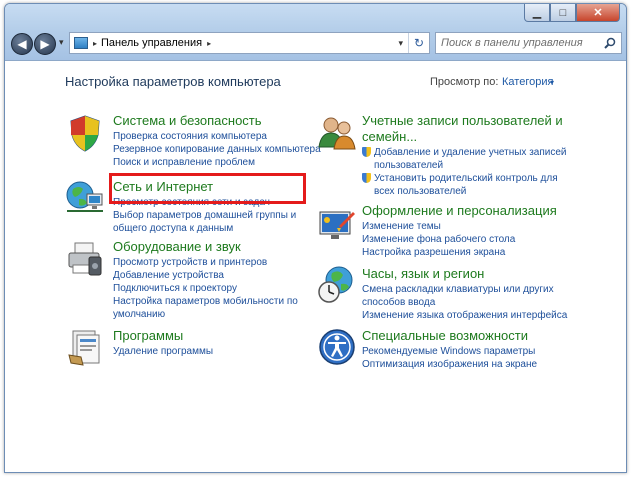  What do you see at coordinates (205, 262) in the screenshot?
I see `link-devices-printers: Просмотр устройств и принтеров` at bounding box center [205, 262].